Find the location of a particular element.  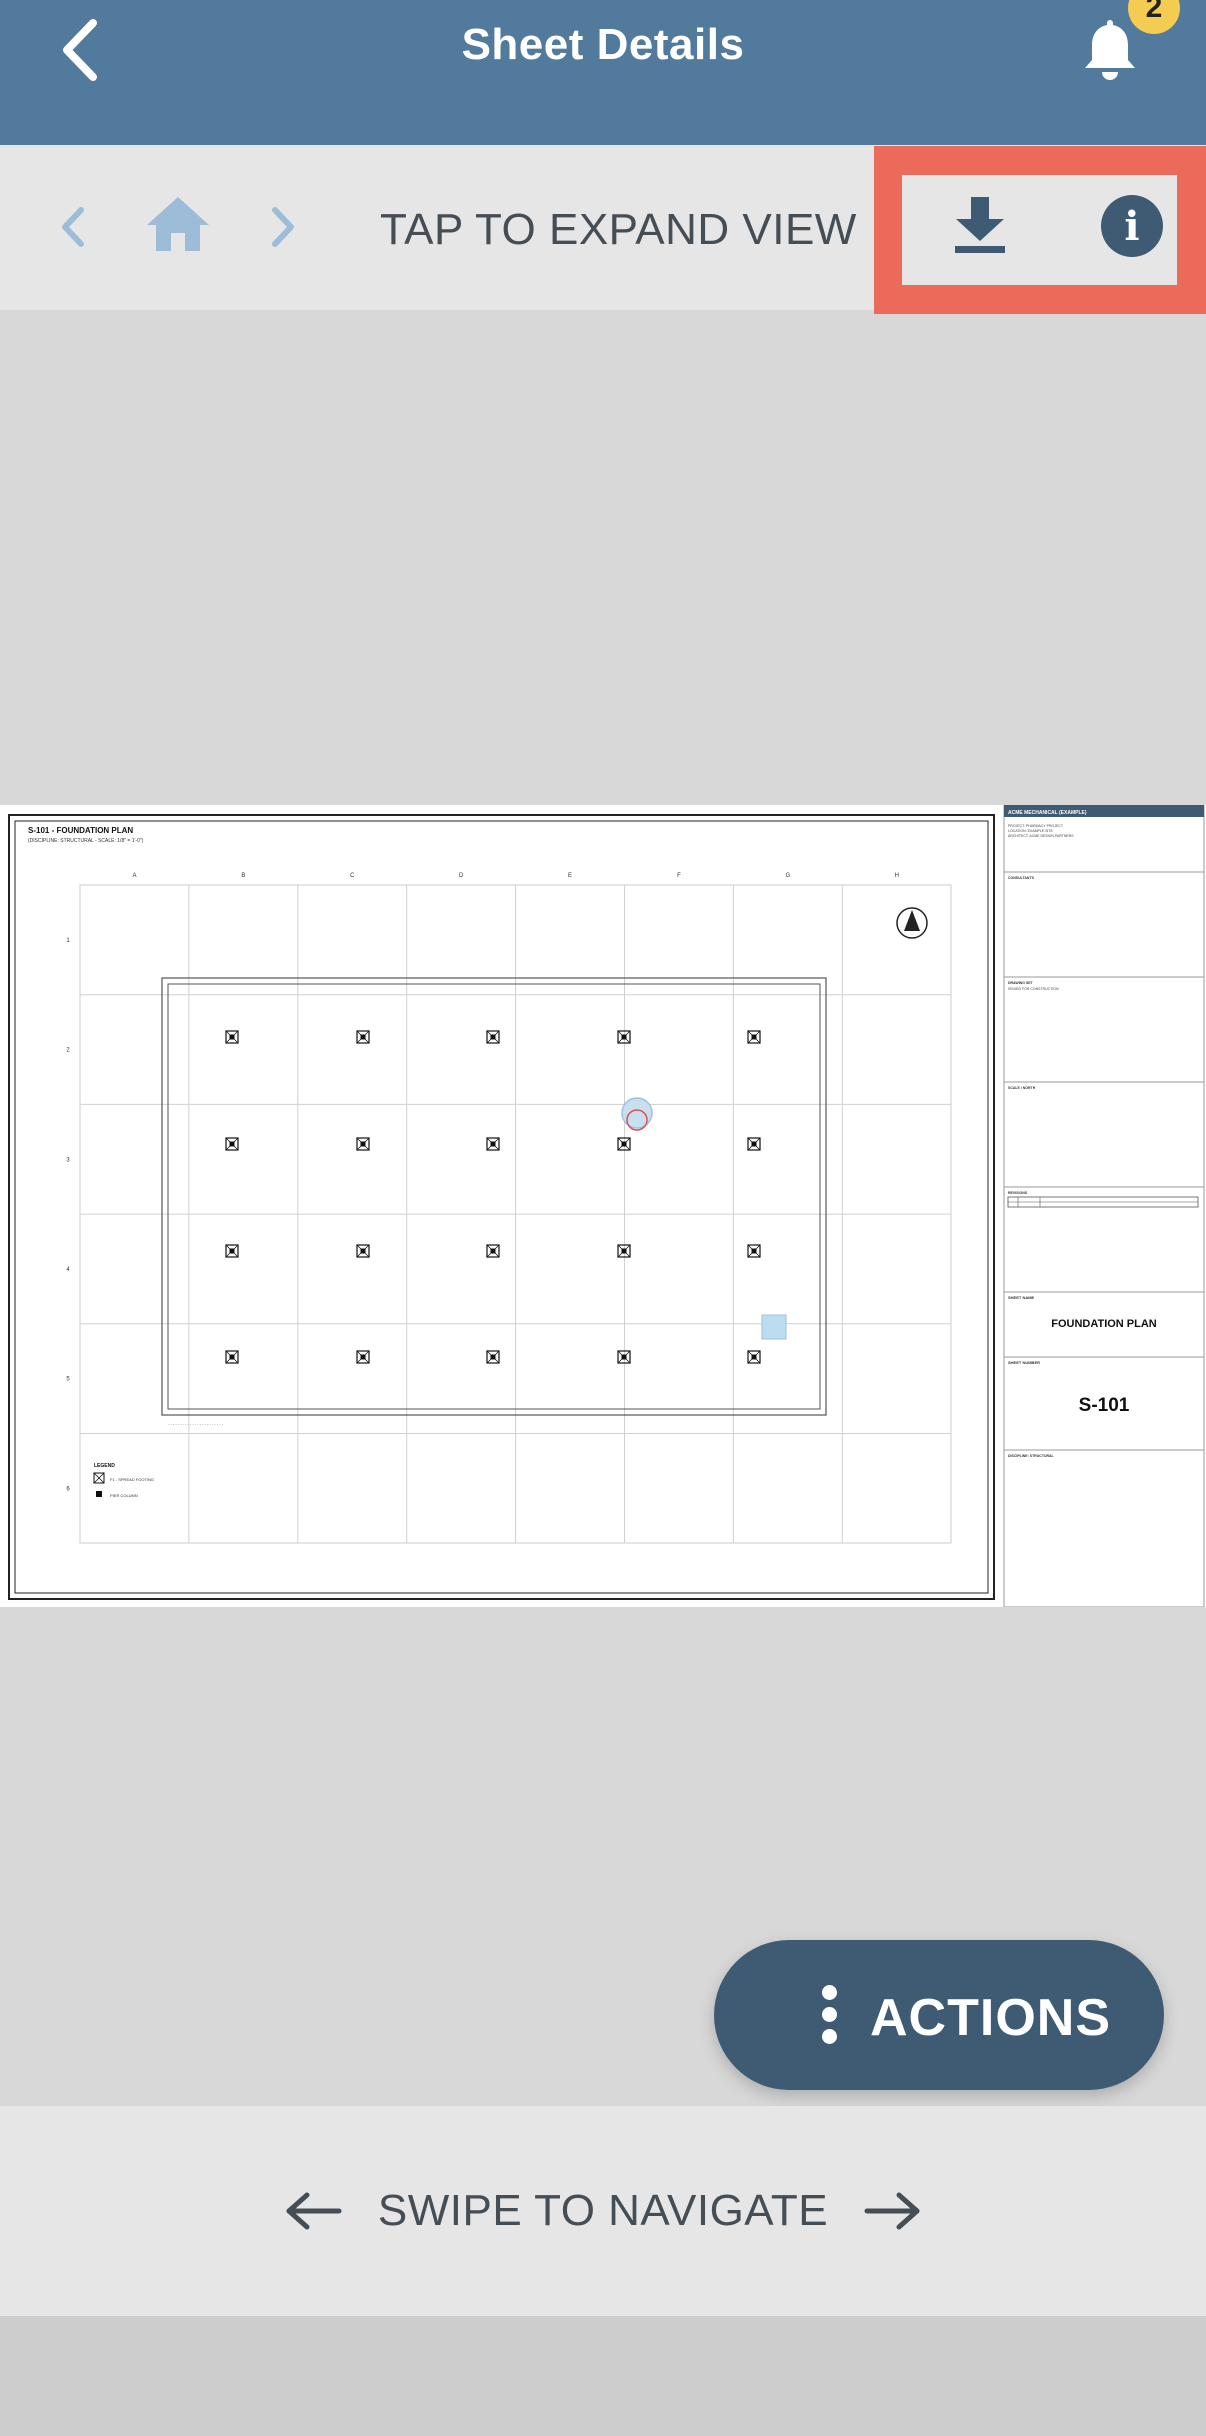

svg-text: CONSULTANTS is located at coordinates (1021, 878).